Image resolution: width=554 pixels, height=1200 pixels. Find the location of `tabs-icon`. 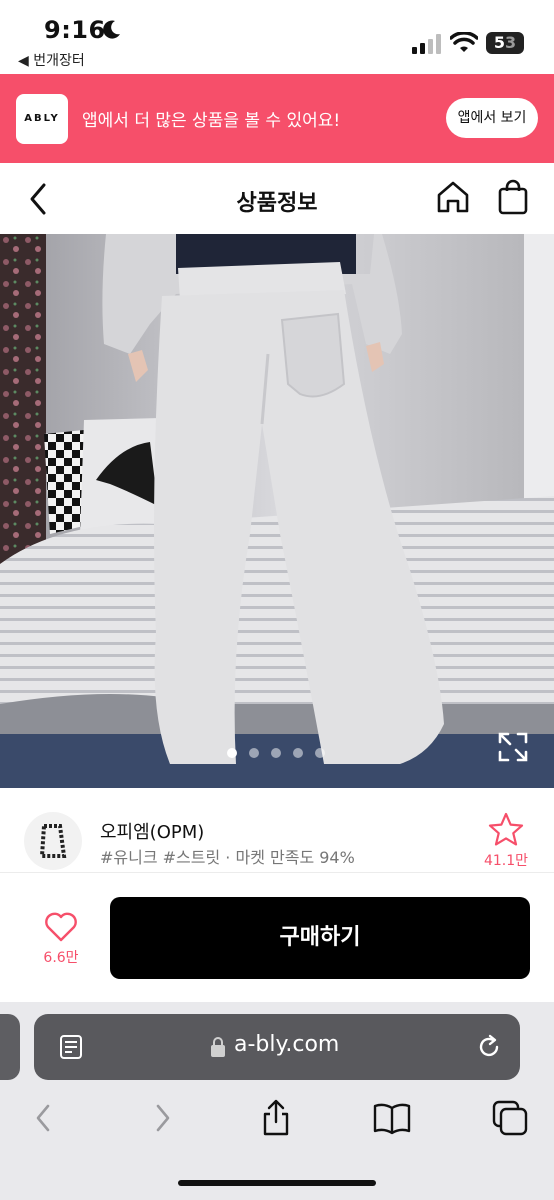

tabs-icon is located at coordinates (510, 1118).